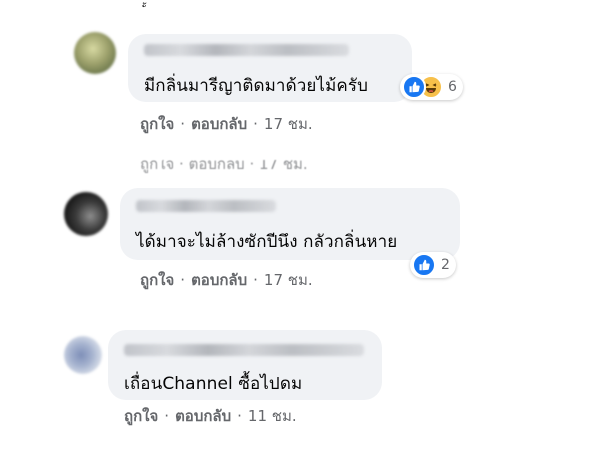  Describe the element at coordinates (224, 166) in the screenshot. I see `faded-action-row: ถูกใจ · ตอบกลับ · 17 ชม.` at that location.